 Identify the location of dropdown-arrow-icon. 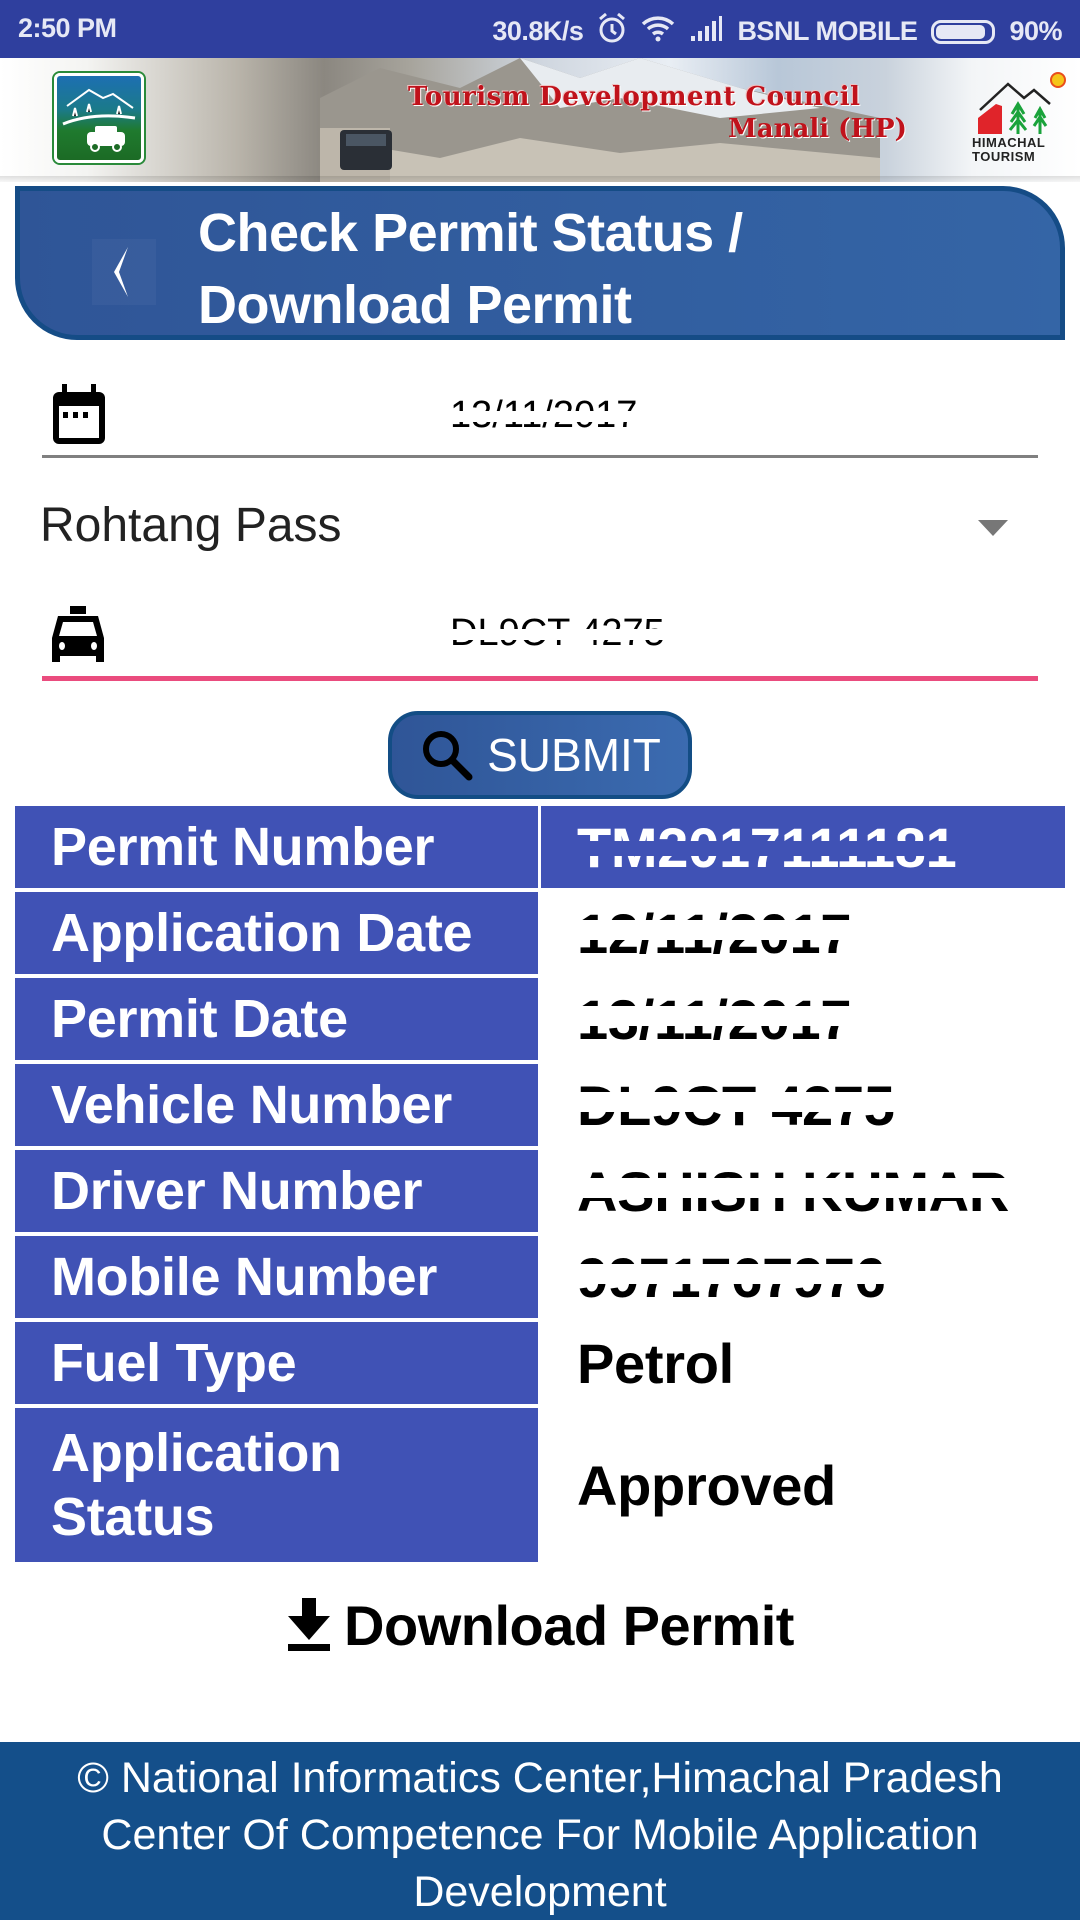
(993, 528).